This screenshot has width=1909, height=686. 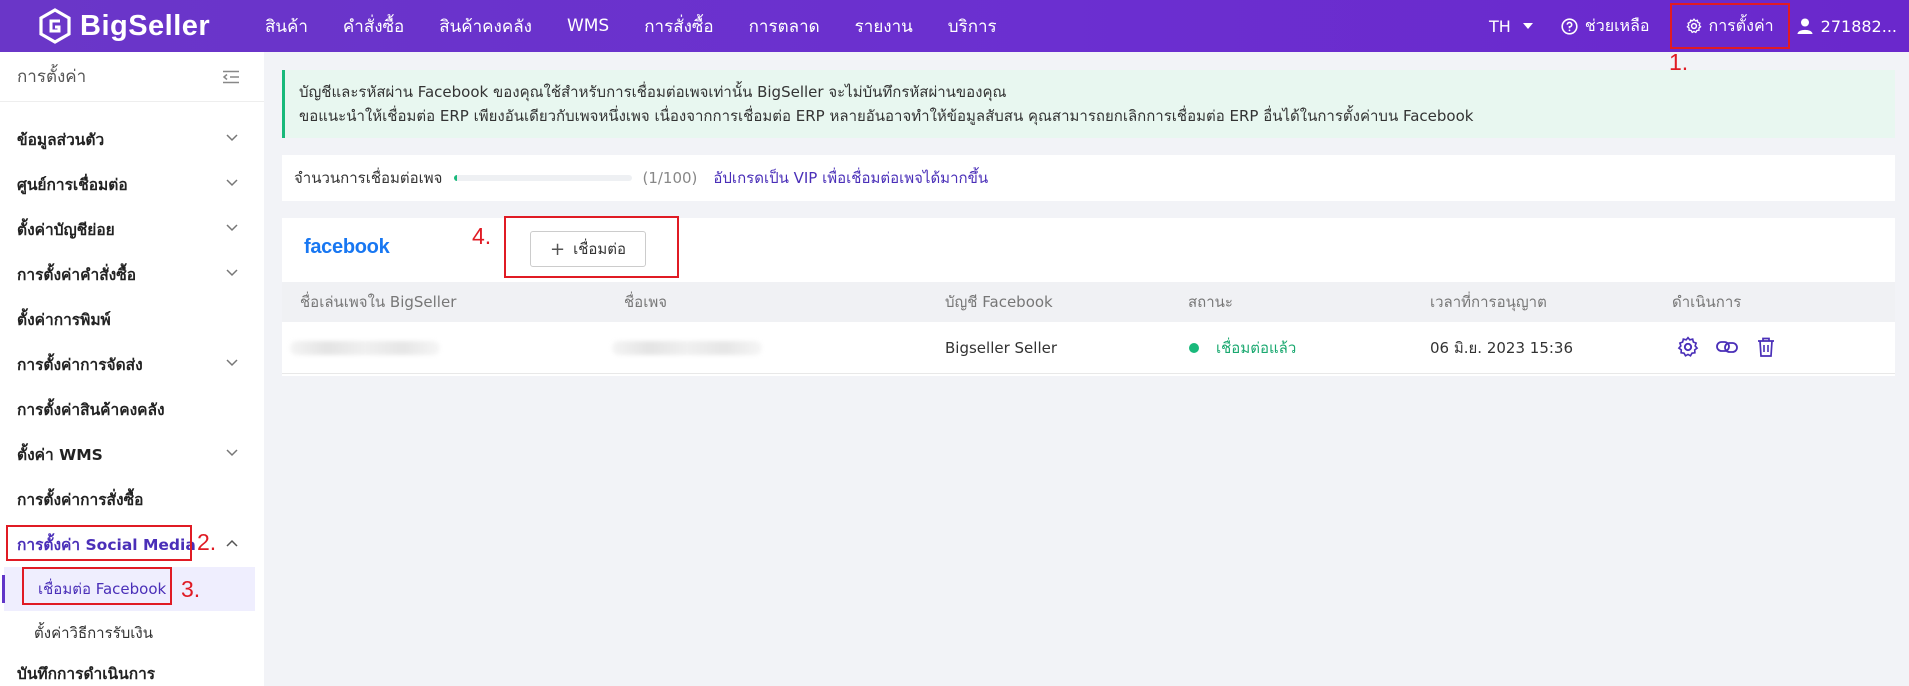 I want to click on bigseller-logo-icon, so click(x=55, y=26).